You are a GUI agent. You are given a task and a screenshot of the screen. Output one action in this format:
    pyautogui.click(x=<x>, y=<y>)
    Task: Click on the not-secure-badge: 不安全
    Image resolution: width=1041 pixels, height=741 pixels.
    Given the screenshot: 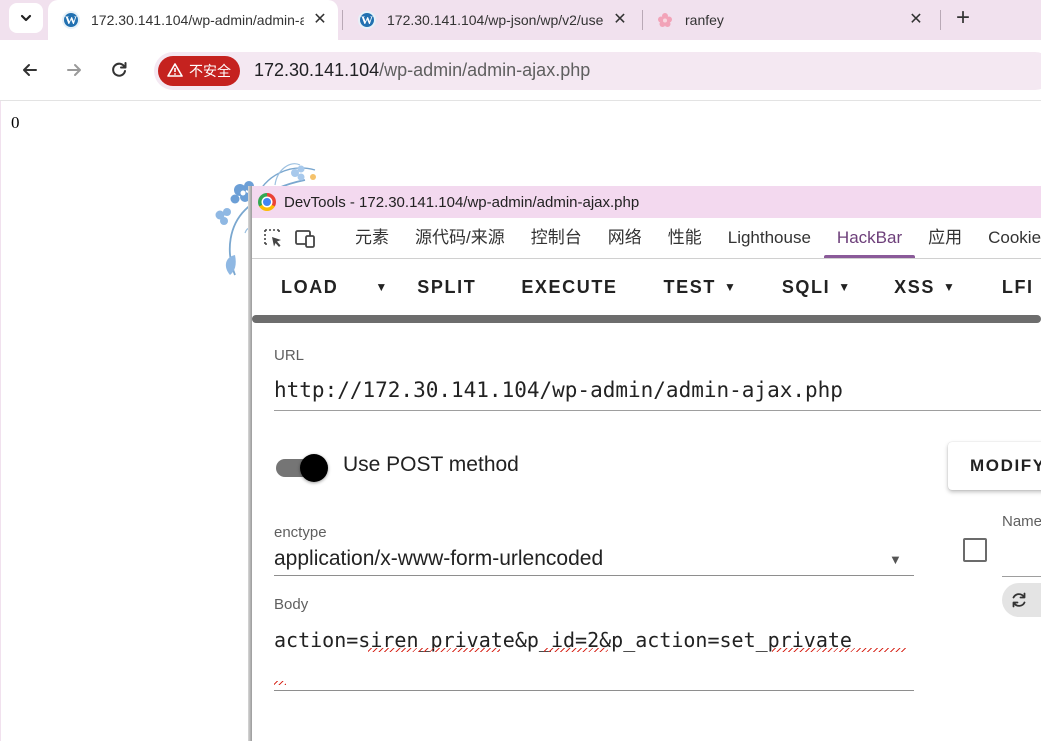 What is the action you would take?
    pyautogui.click(x=199, y=71)
    